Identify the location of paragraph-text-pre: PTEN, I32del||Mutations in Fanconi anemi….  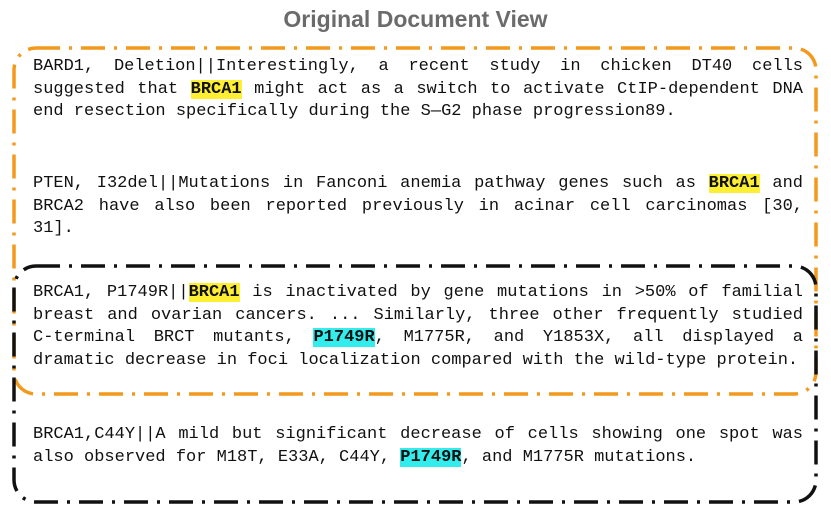
(371, 183).